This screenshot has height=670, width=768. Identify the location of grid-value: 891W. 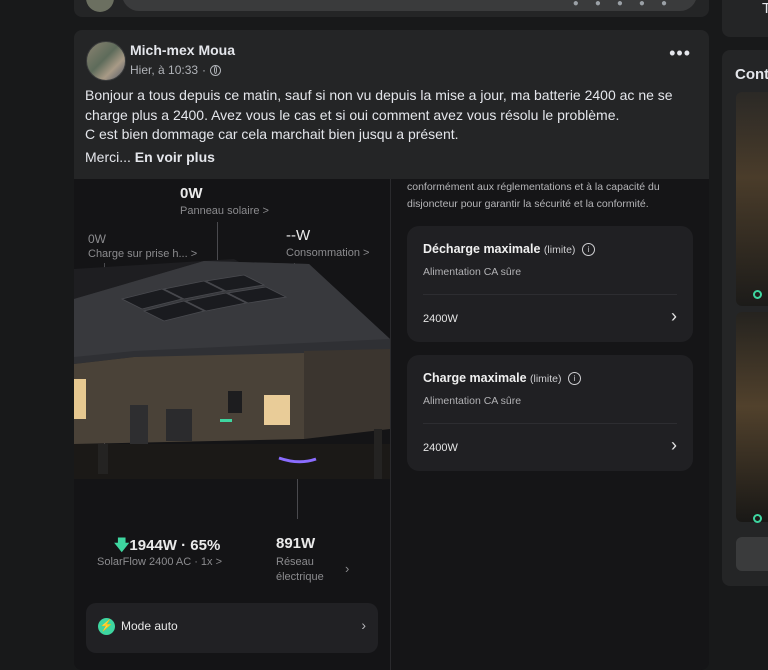
(296, 543).